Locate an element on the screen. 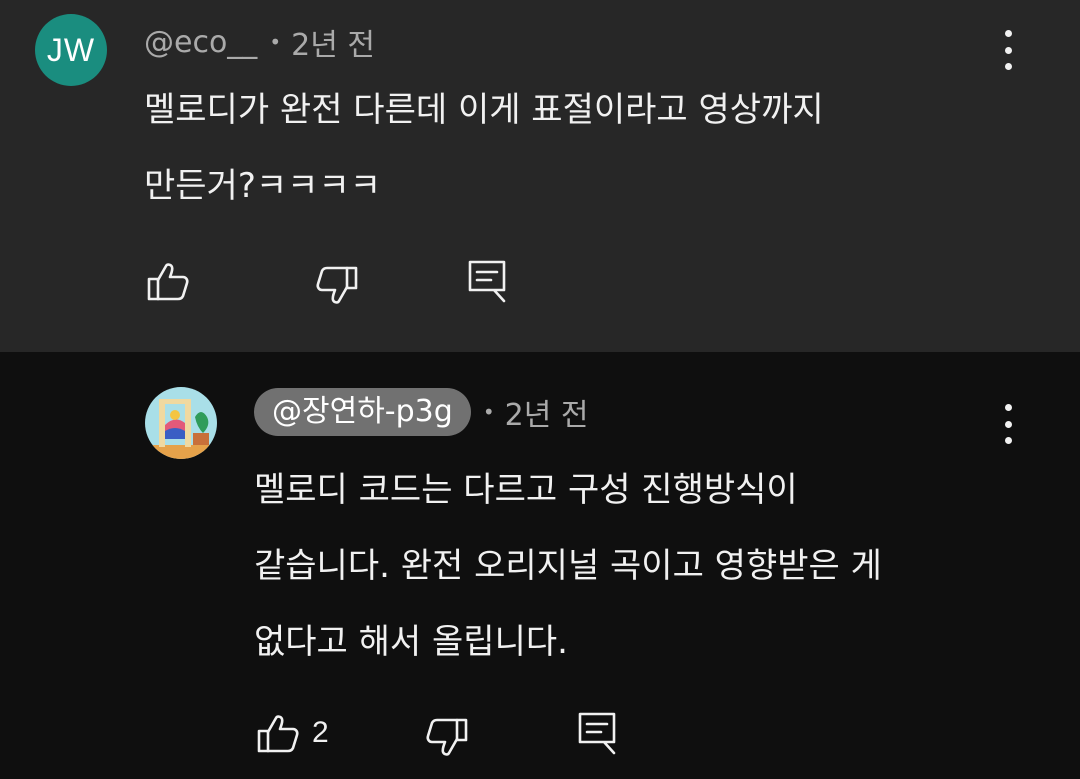 The height and width of the screenshot is (779, 1080). comment-text: 멜로디가 완전 다른데 이게 표절이라고 영상까지 만든거?ㅋㅋㅋㅋ is located at coordinates (484, 148).